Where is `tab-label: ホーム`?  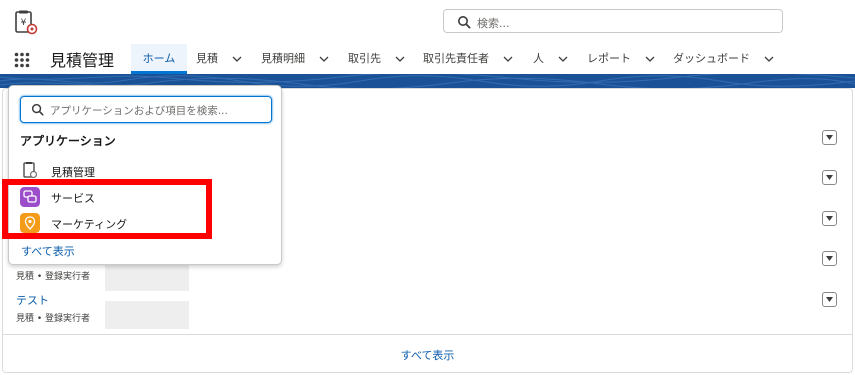 tab-label: ホーム is located at coordinates (159, 58).